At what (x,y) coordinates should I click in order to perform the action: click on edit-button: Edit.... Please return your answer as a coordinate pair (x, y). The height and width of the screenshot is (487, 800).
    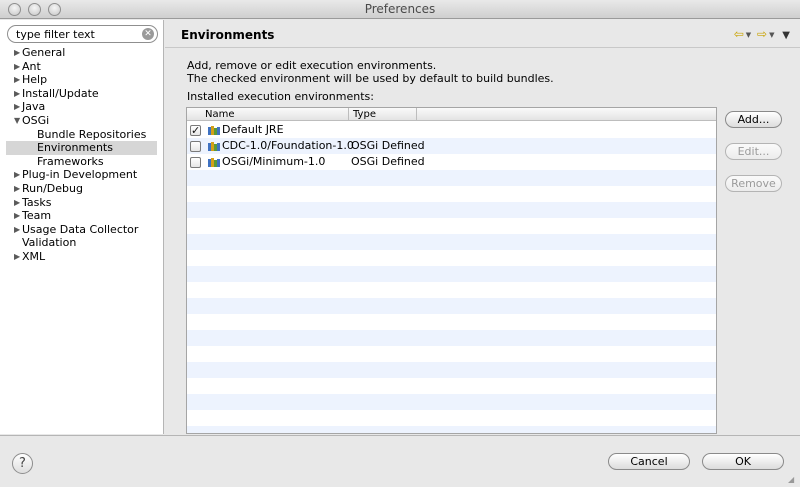
    Looking at the image, I should click on (753, 151).